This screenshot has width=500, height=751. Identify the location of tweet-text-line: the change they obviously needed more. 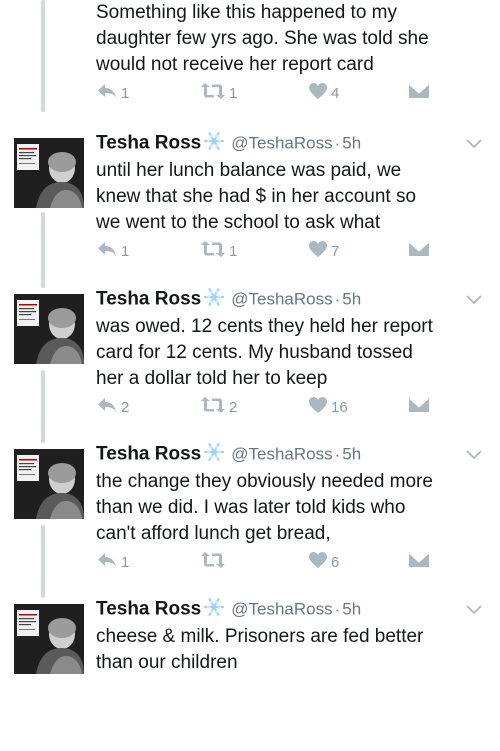
(264, 481).